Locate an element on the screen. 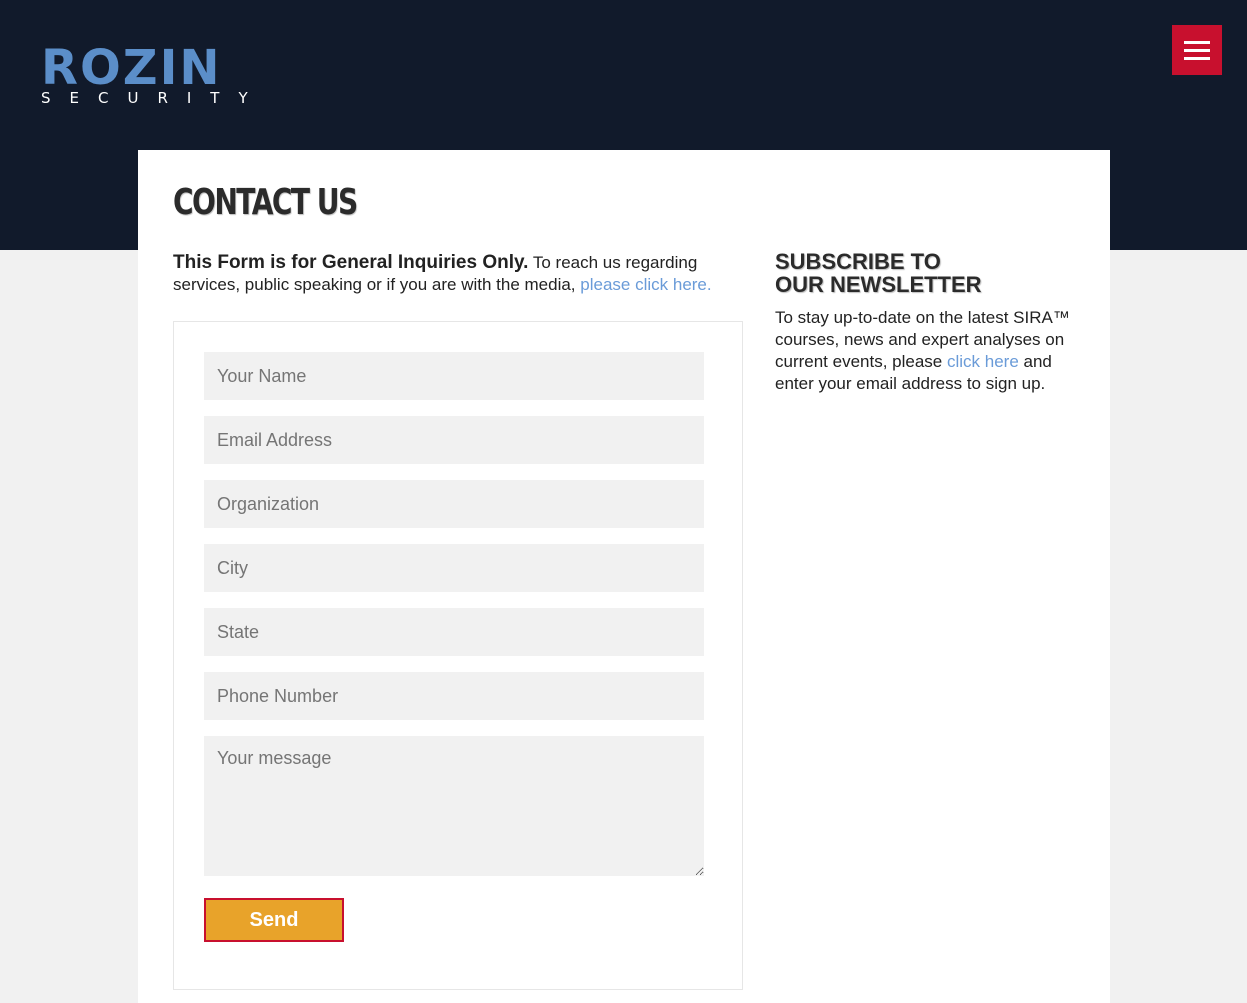 This screenshot has height=1003, width=1247. newsletter-heading-line2: OUR NEWSLETTER is located at coordinates (878, 284).